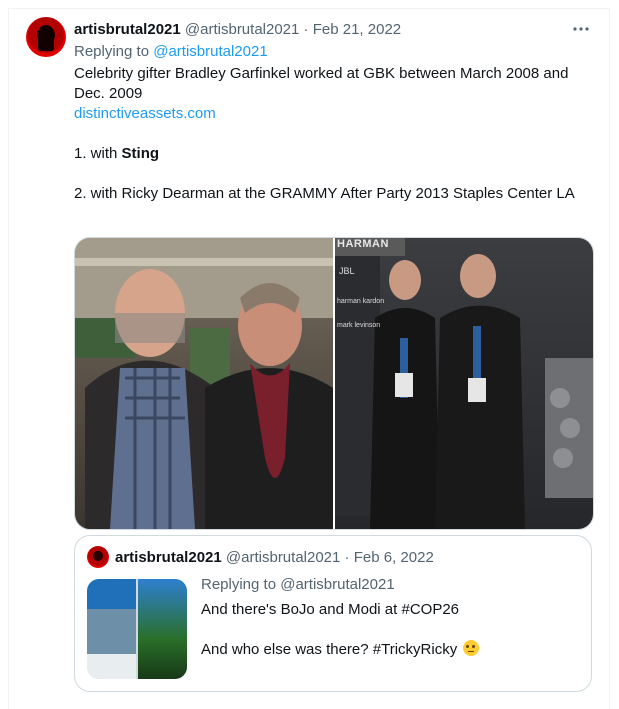 Image resolution: width=619 pixels, height=709 pixels. I want to click on harman-sign: HARMAN, so click(363, 244).